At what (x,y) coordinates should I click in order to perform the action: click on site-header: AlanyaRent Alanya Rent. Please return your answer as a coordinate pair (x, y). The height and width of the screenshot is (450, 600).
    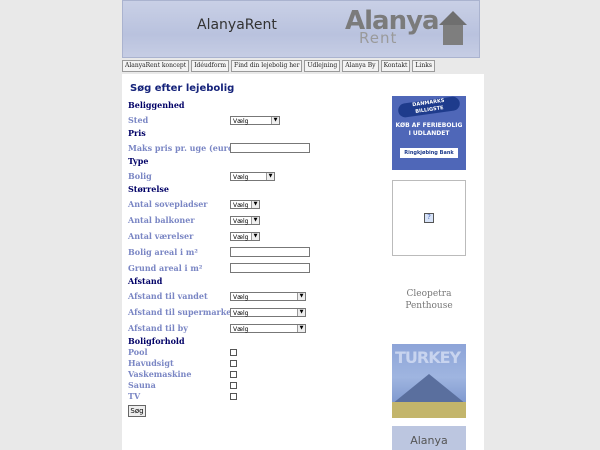
    Looking at the image, I should click on (301, 29).